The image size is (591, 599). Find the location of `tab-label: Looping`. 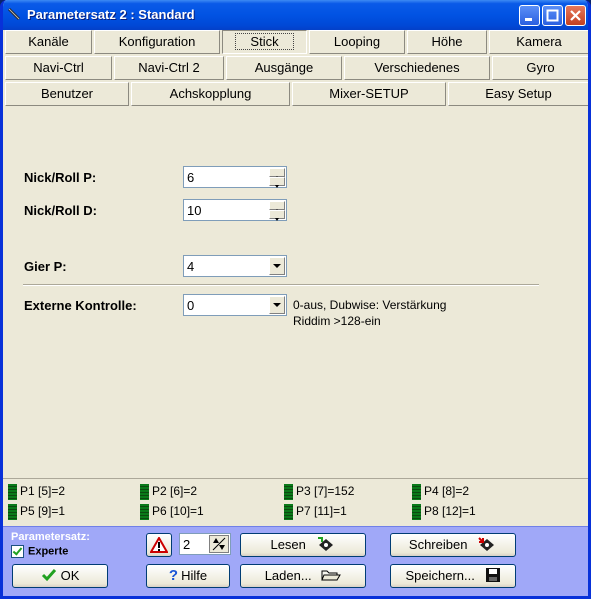

tab-label: Looping is located at coordinates (357, 41).